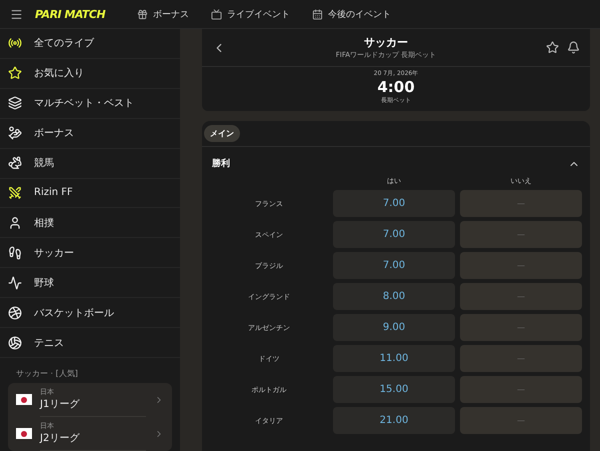 The width and height of the screenshot is (600, 451). What do you see at coordinates (90, 343) in the screenshot?
I see `sidebar-item: テニス` at bounding box center [90, 343].